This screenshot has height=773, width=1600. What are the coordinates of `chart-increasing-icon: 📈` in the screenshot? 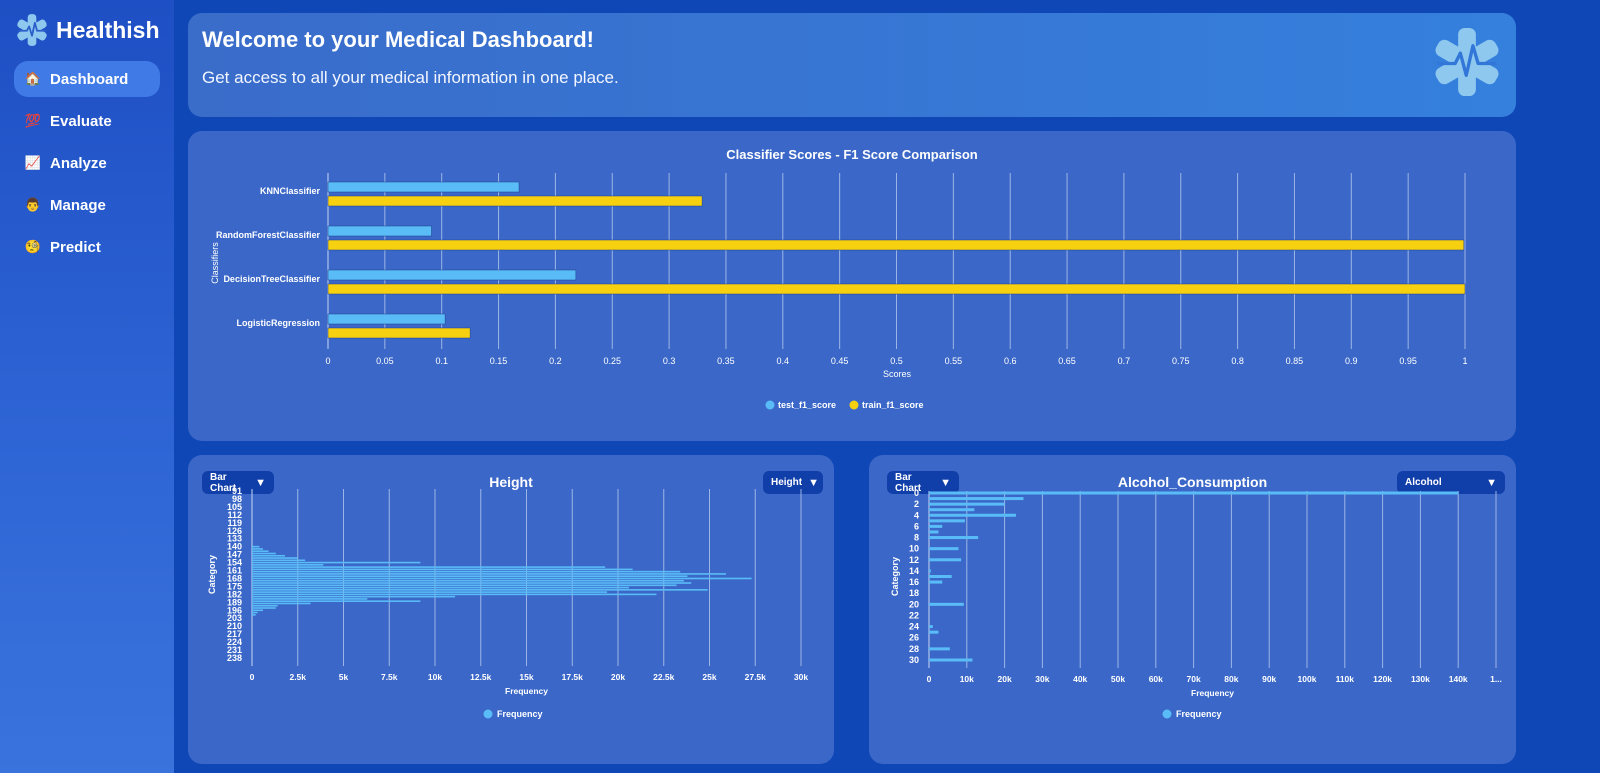 It's located at (33, 162).